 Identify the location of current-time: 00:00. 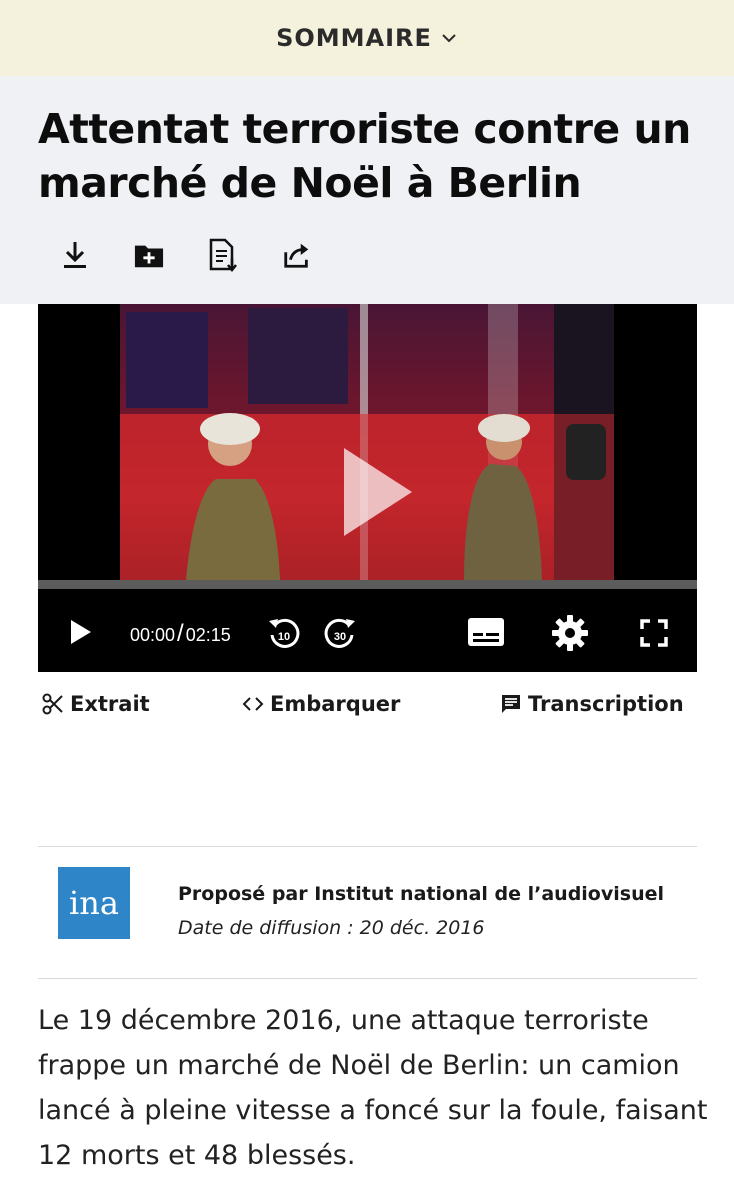
(153, 635).